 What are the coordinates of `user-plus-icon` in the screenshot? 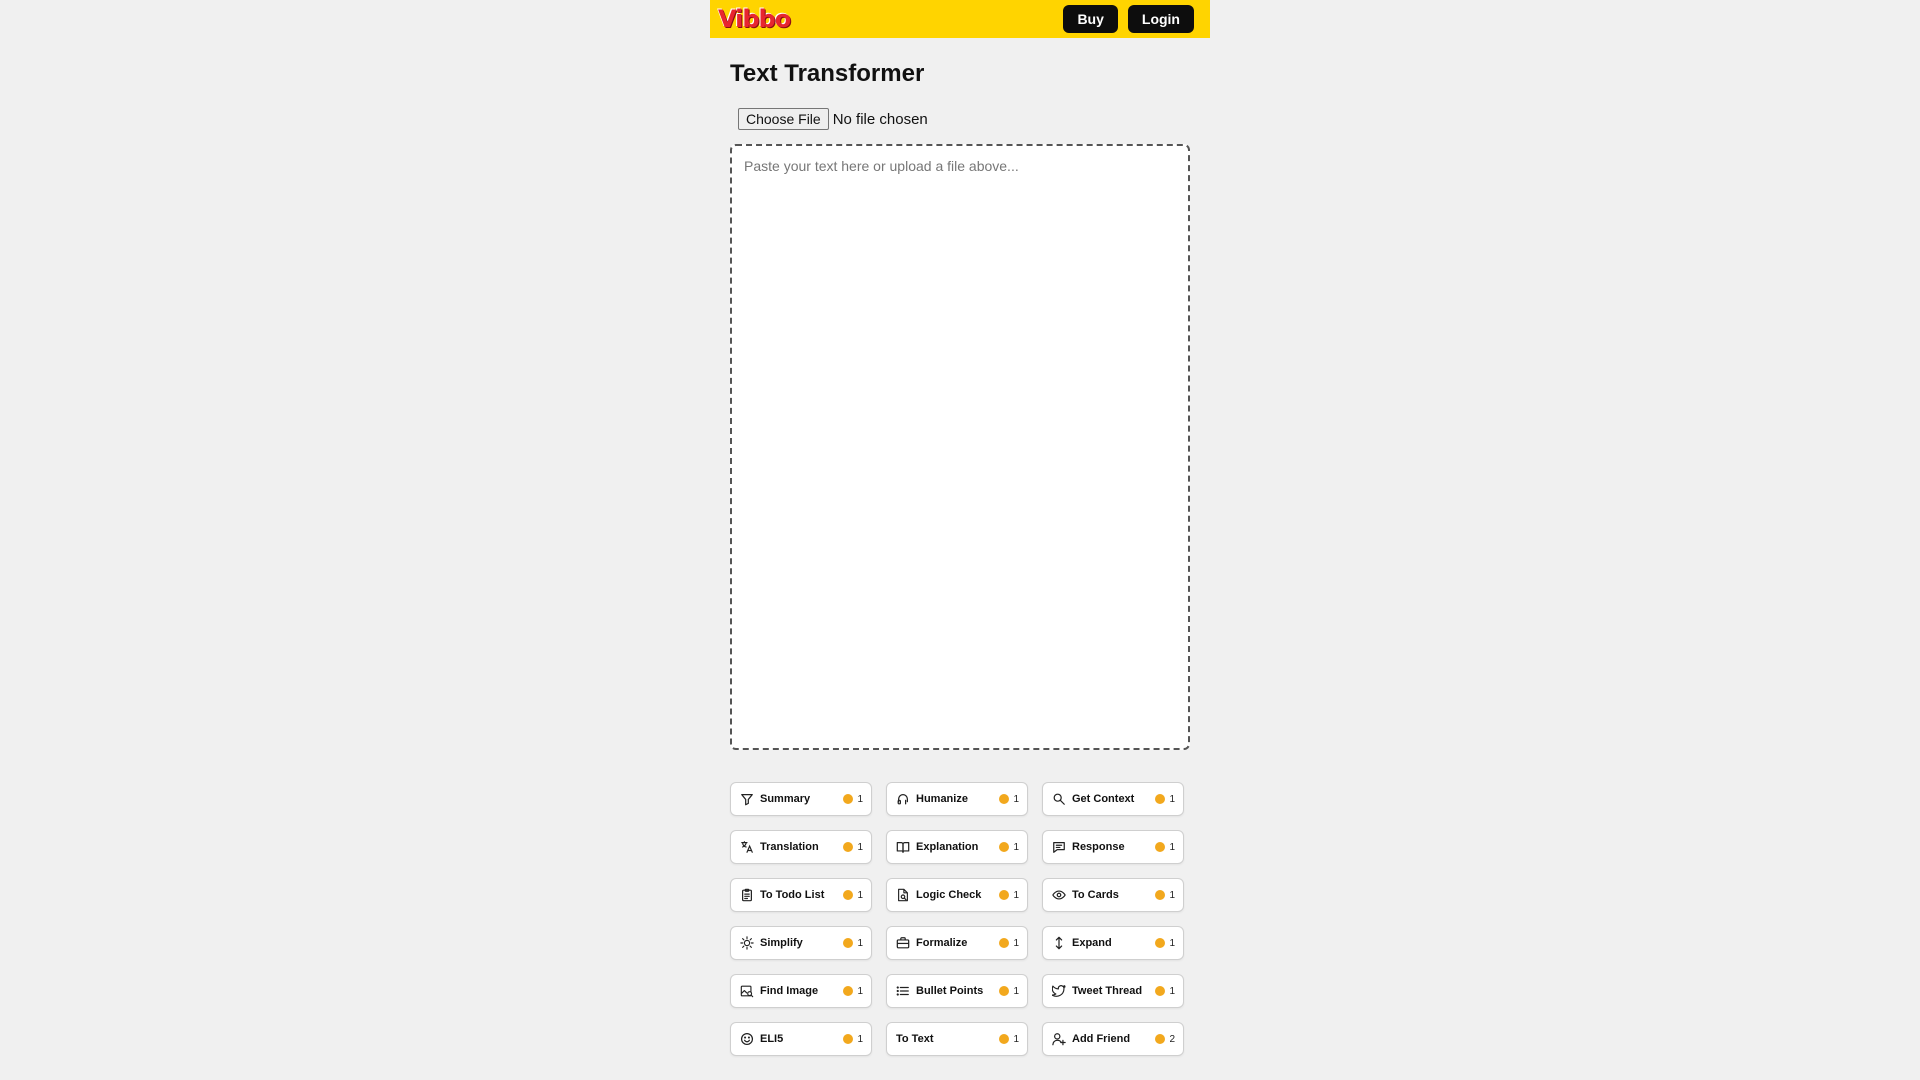 It's located at (1059, 1039).